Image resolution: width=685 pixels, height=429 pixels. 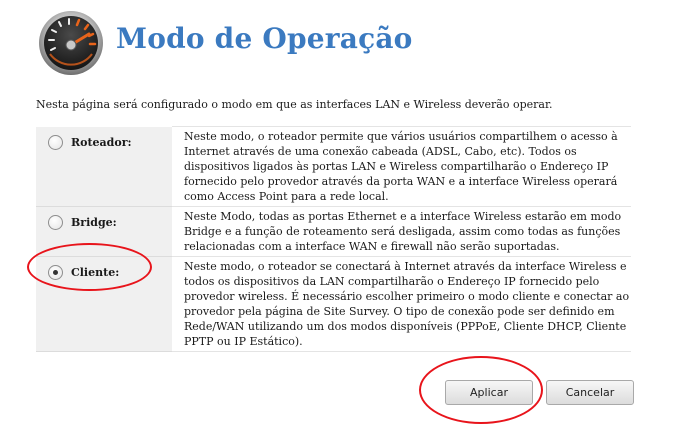 I want to click on cliente-radio, so click(x=55, y=272).